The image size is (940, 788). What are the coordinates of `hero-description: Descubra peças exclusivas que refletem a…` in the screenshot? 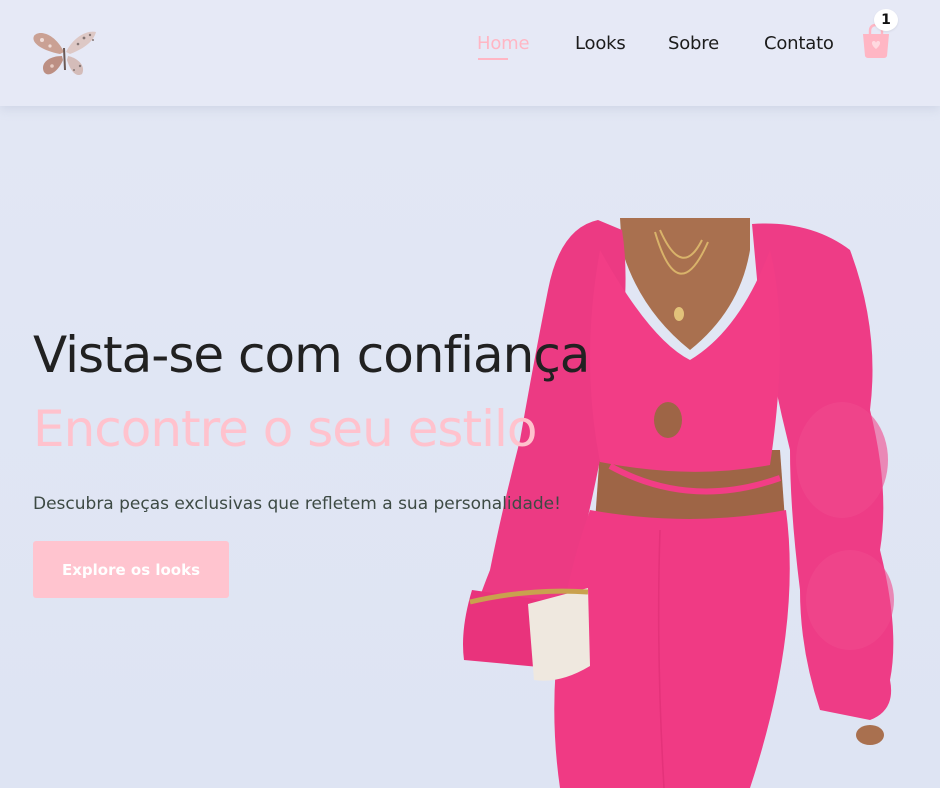 It's located at (297, 504).